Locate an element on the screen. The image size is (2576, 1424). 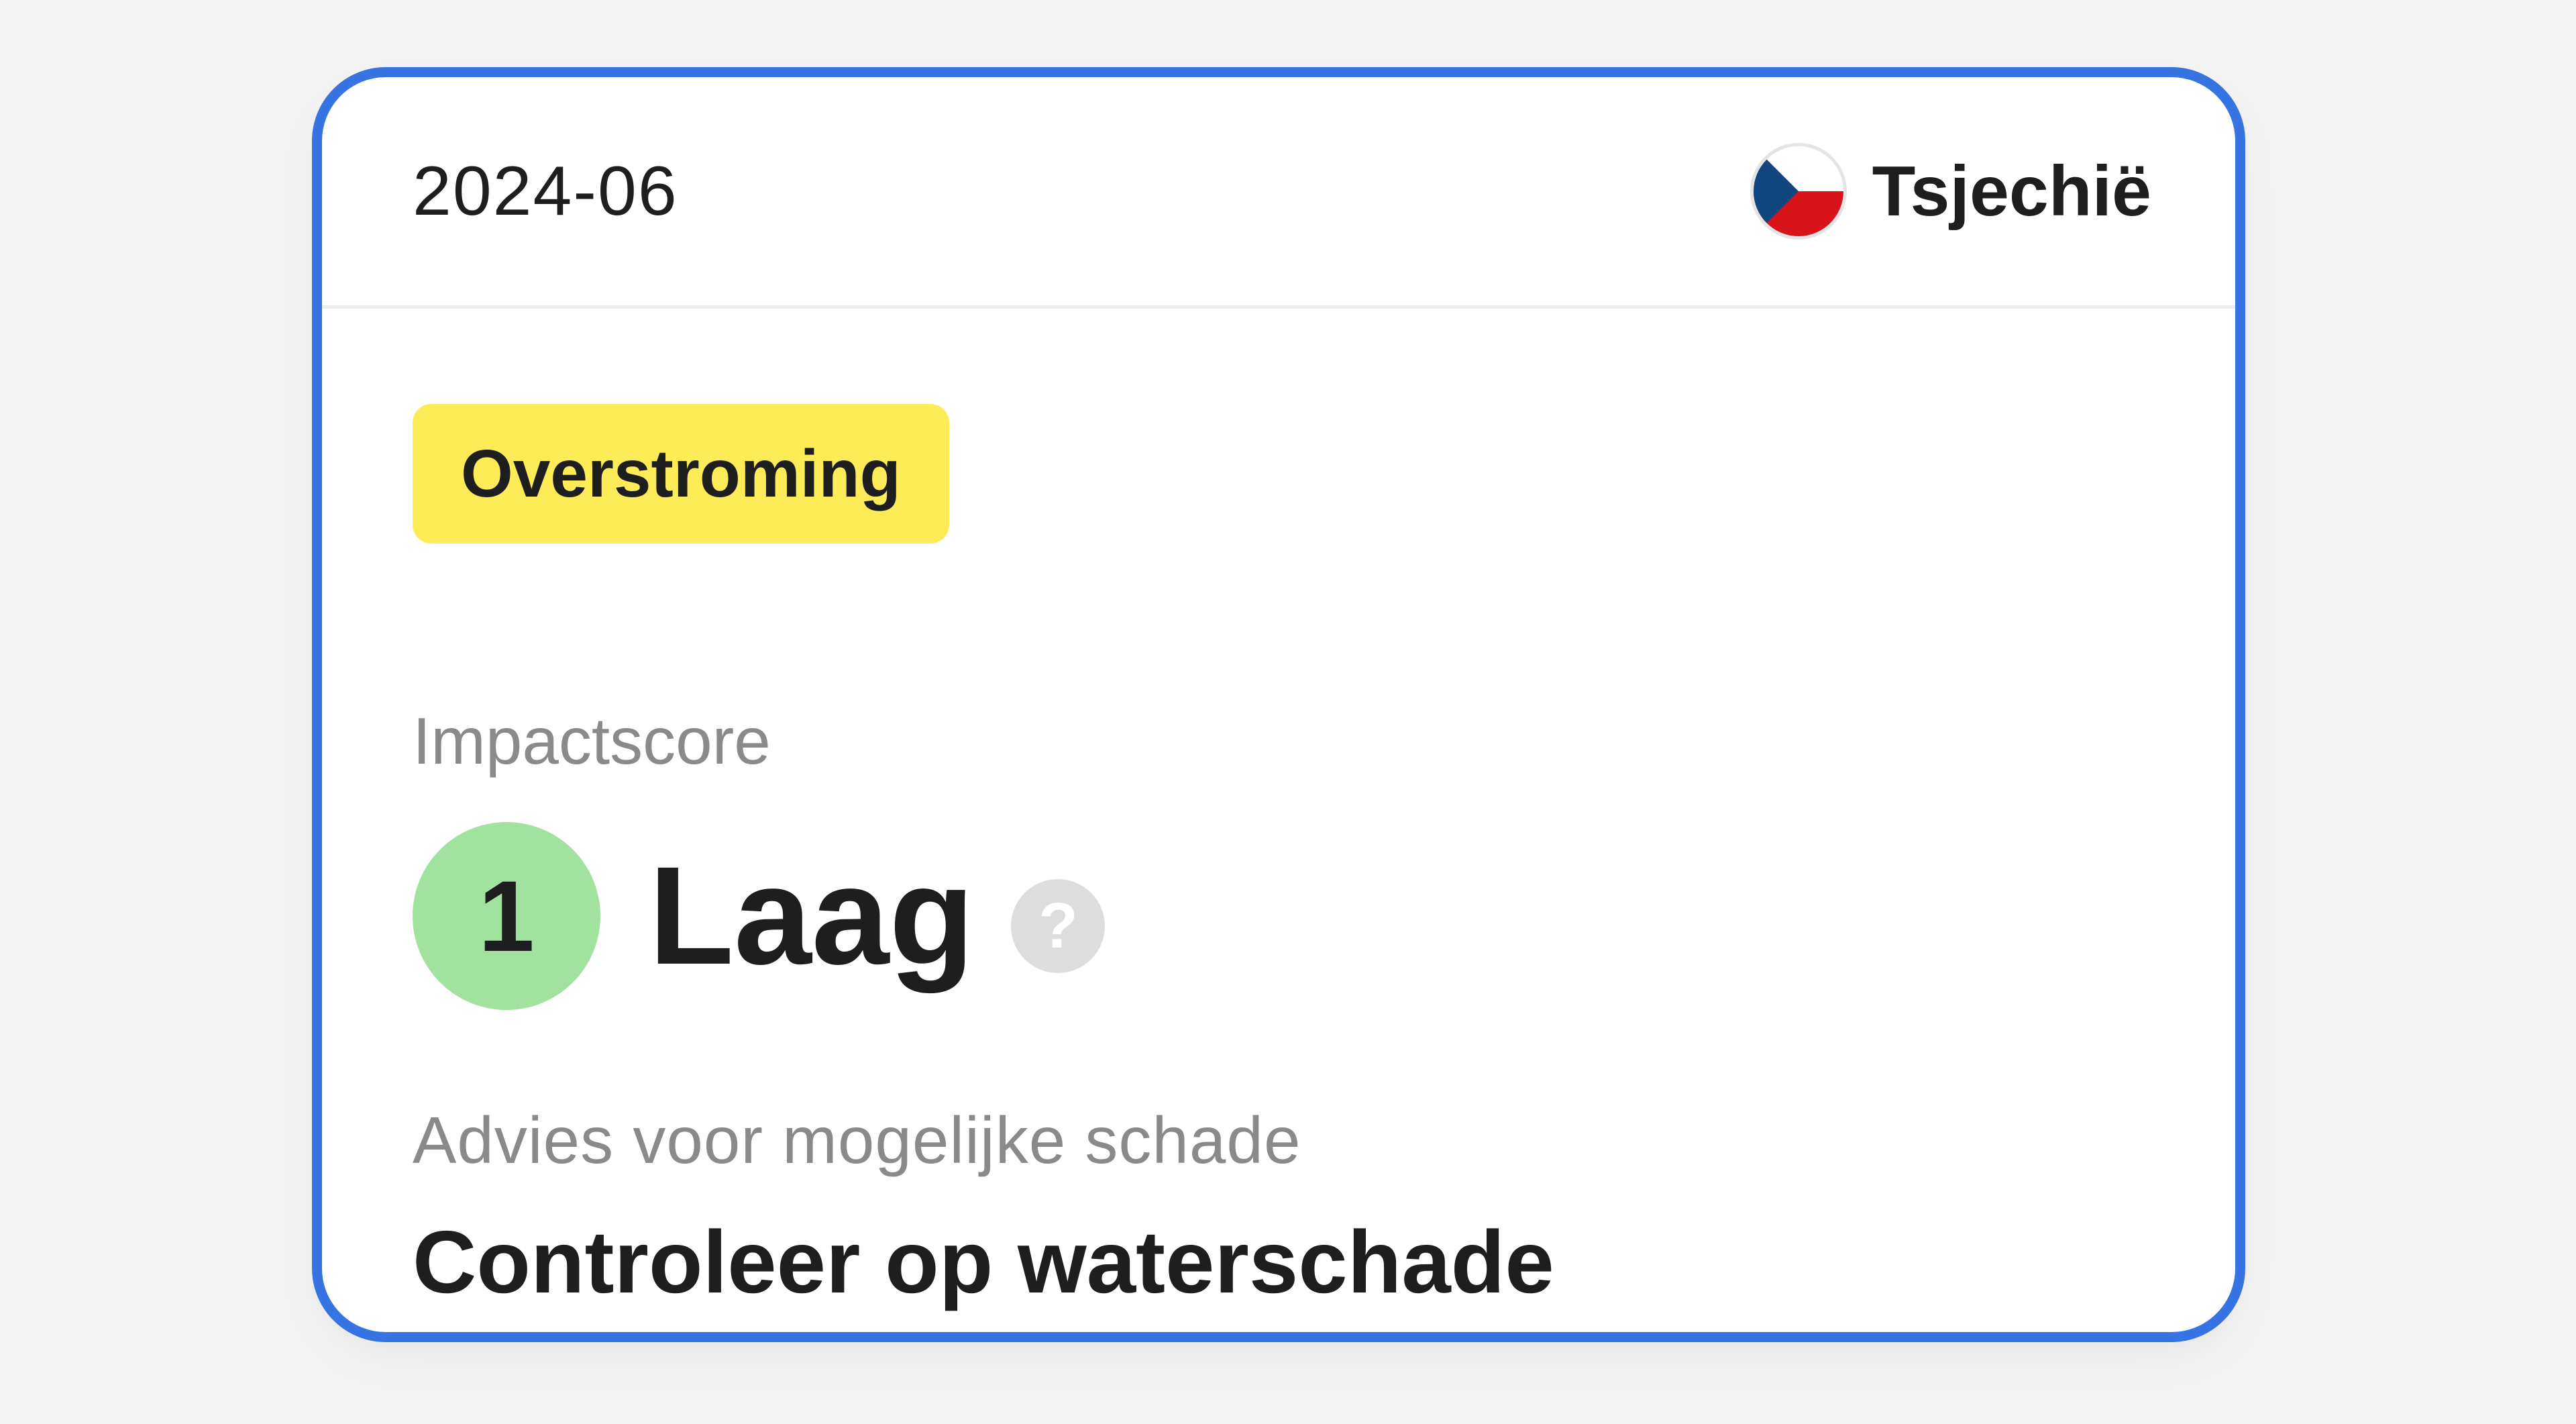
impact-score-row: 1 Laag ? is located at coordinates (759, 916).